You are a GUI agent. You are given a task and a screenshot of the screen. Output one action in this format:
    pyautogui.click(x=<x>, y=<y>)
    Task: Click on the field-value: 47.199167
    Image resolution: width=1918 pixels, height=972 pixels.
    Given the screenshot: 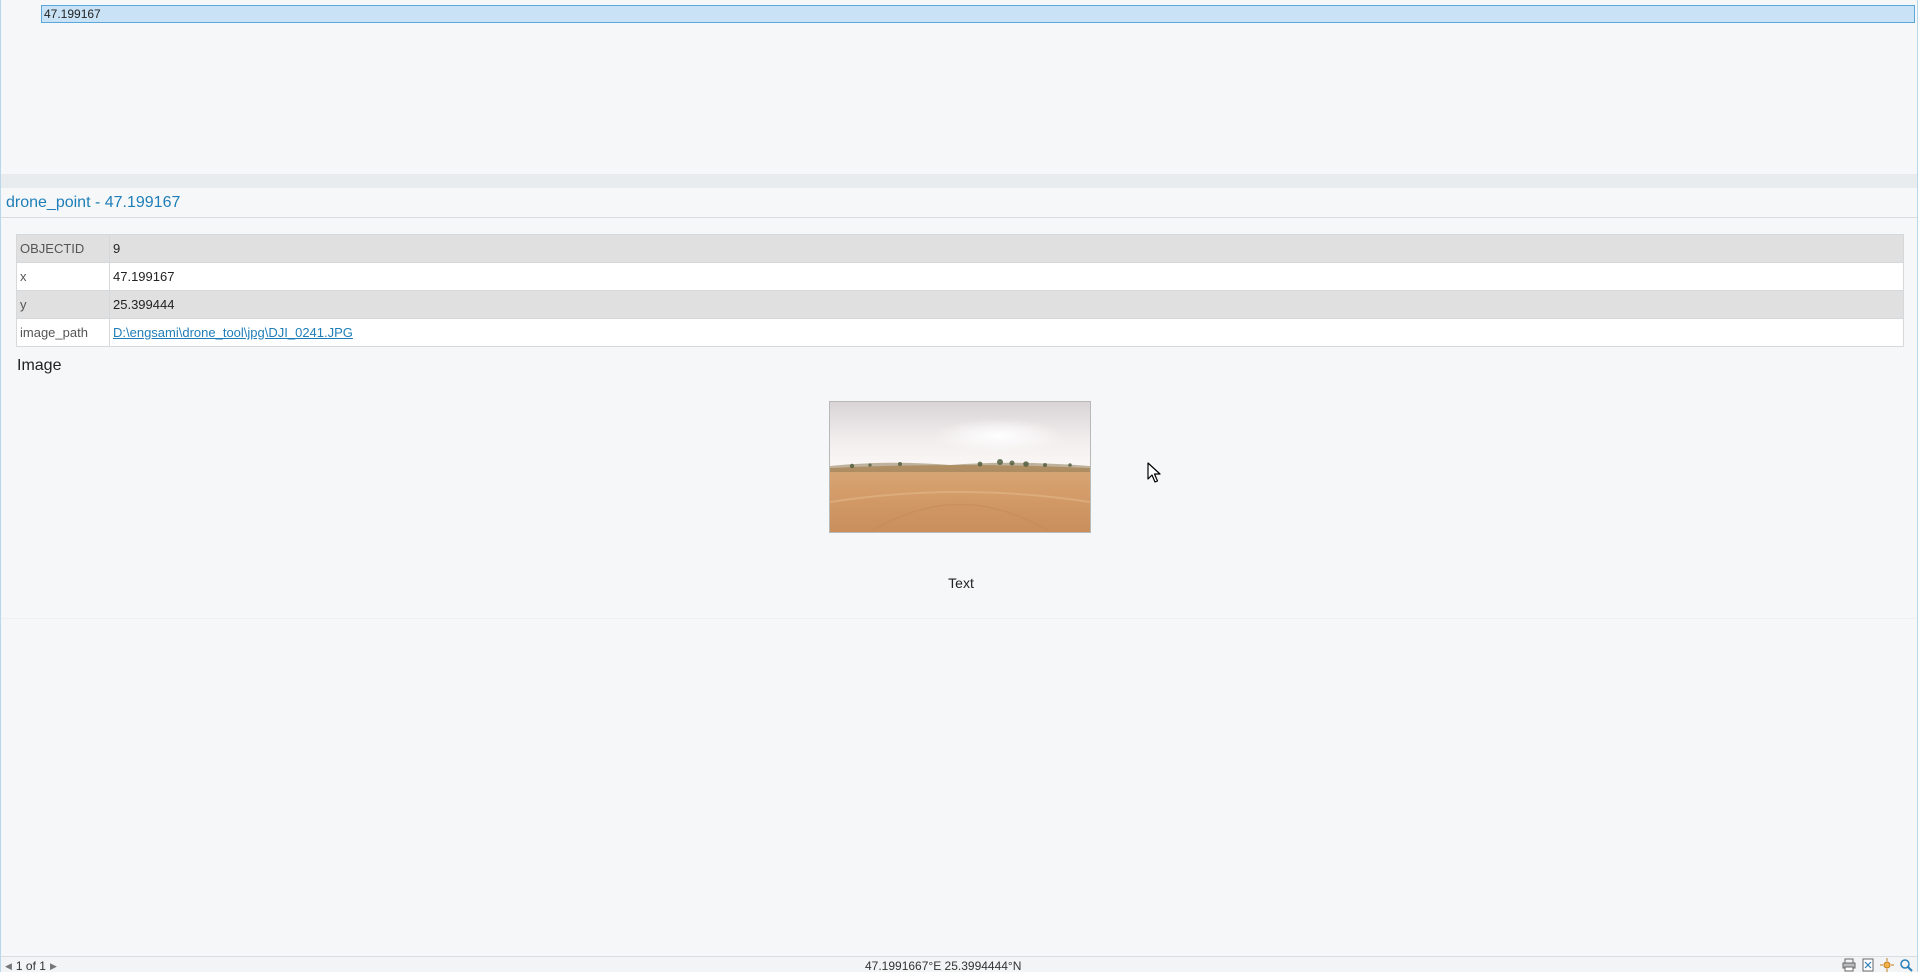 What is the action you would take?
    pyautogui.click(x=1006, y=276)
    